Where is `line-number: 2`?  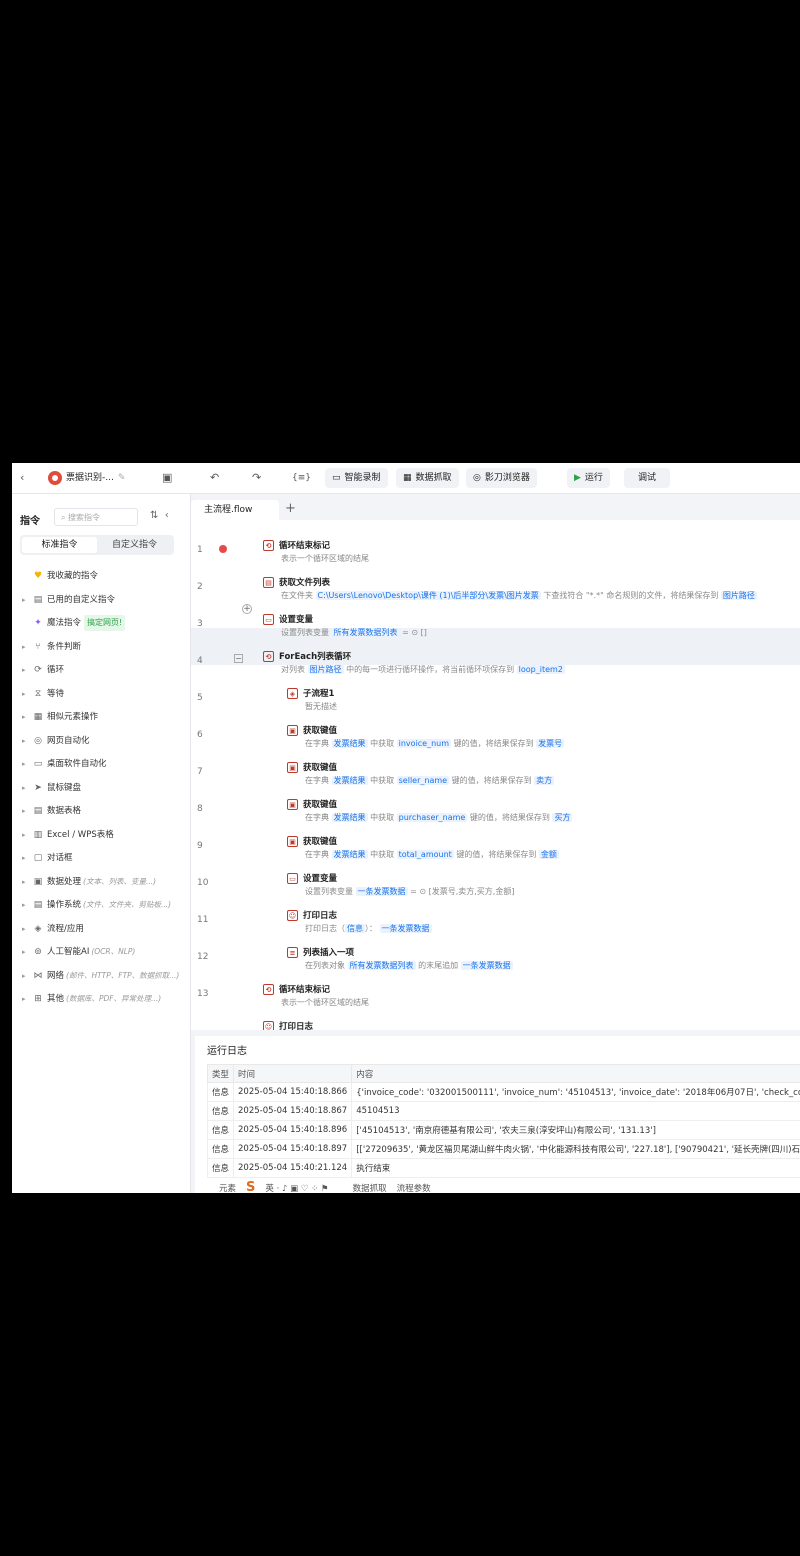 line-number: 2 is located at coordinates (200, 587).